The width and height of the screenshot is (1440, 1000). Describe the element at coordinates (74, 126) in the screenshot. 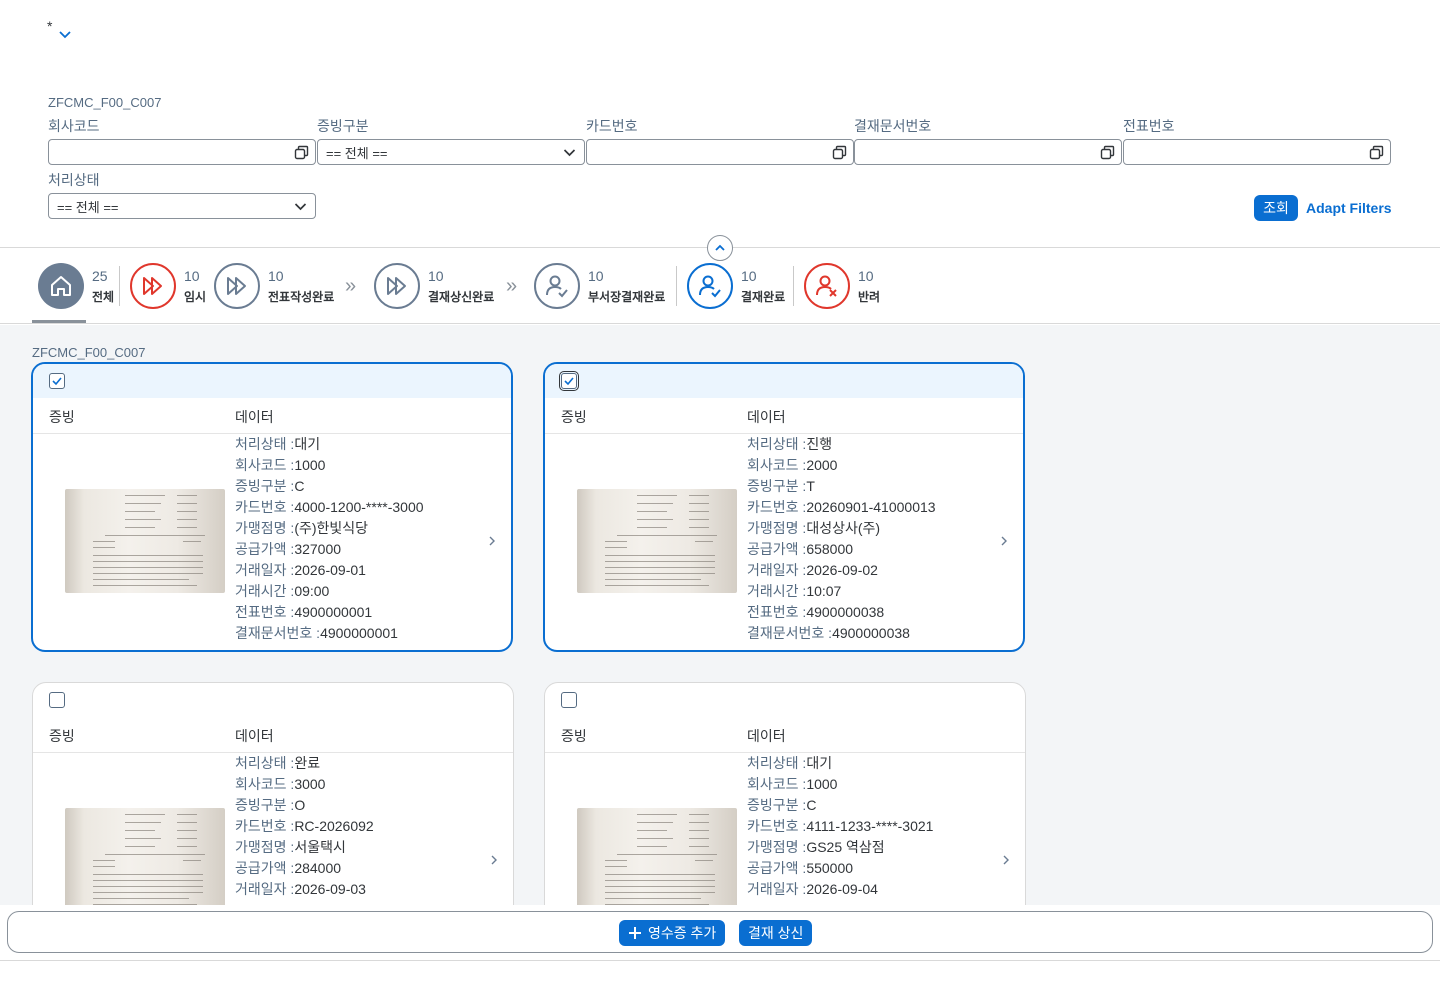

I see `company-code-label: 회사코드` at that location.